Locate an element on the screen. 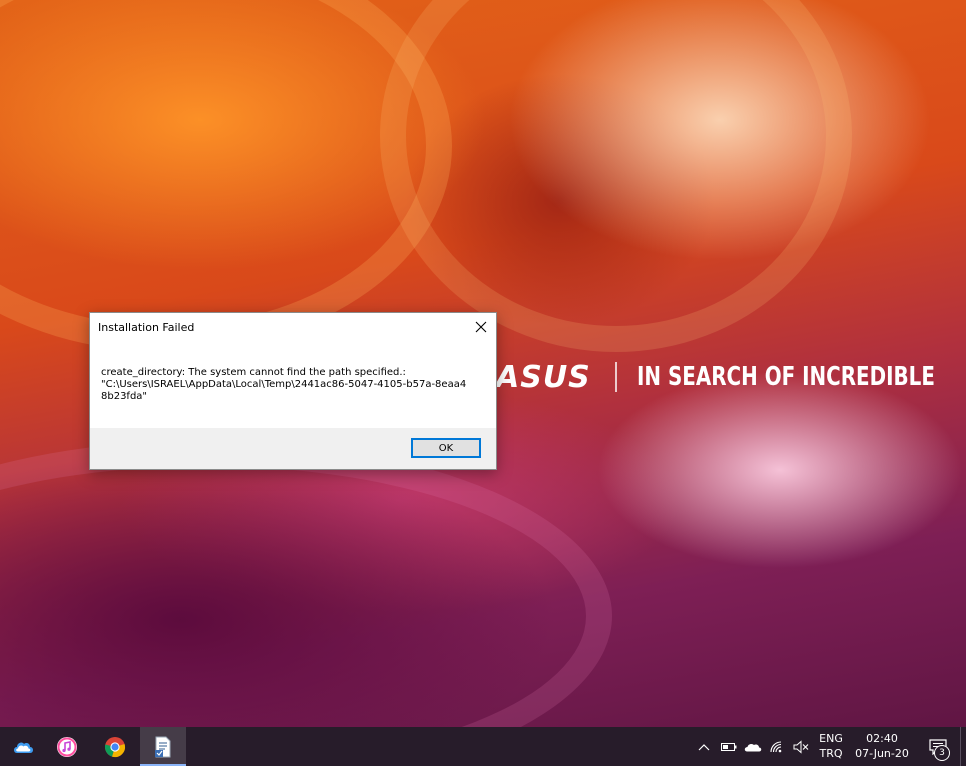  tray-volume is located at coordinates (801, 746).